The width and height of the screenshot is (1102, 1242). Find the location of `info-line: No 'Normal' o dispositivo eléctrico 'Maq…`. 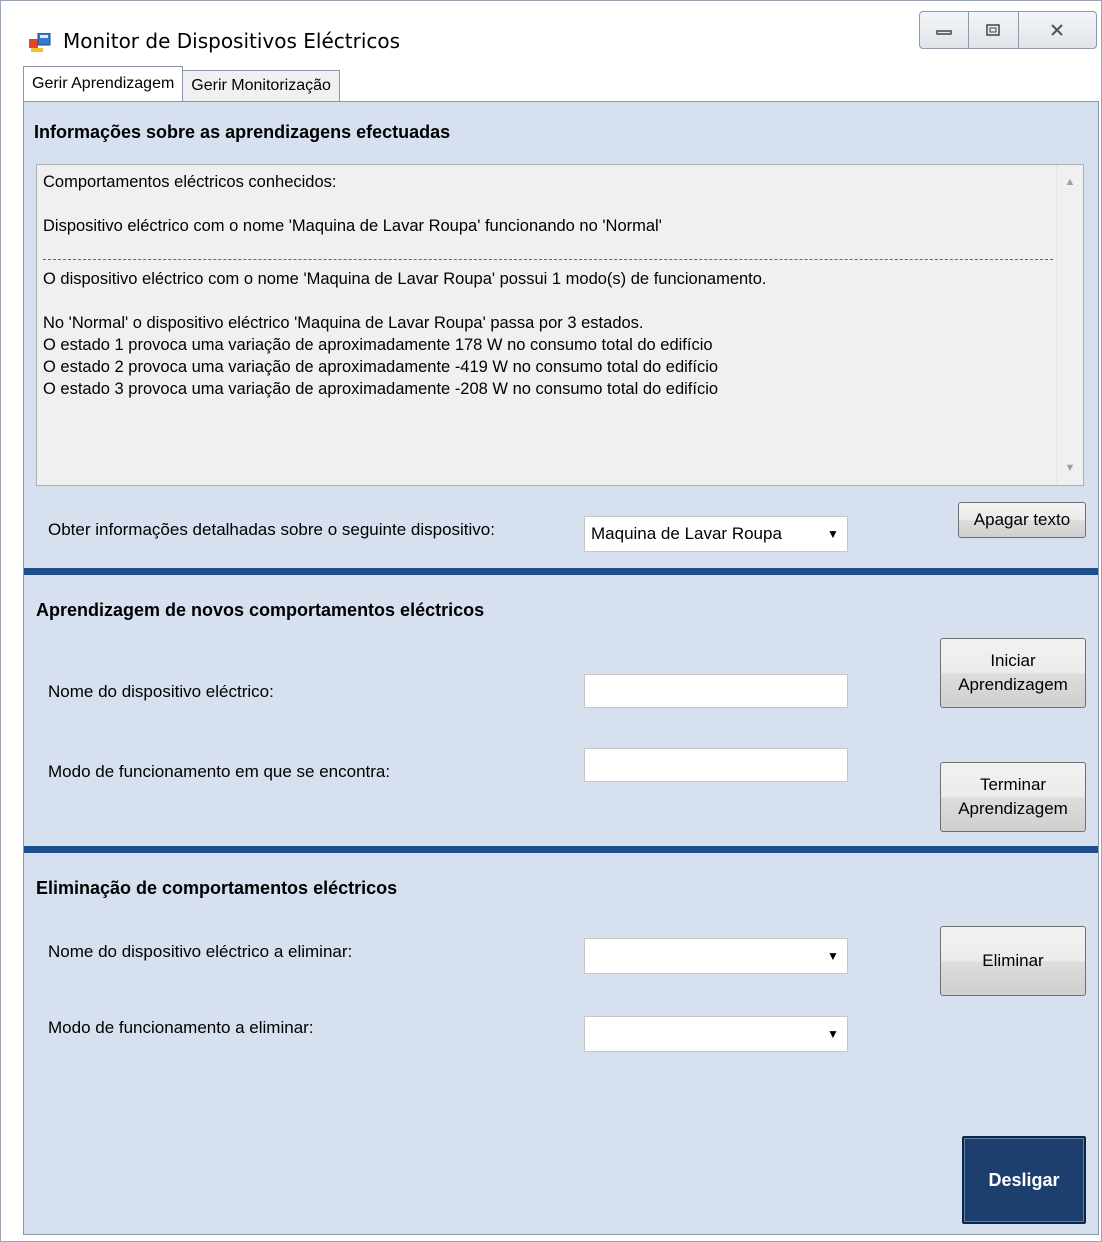

info-line: No 'Normal' o dispositivo eléctrico 'Maq… is located at coordinates (343, 323).